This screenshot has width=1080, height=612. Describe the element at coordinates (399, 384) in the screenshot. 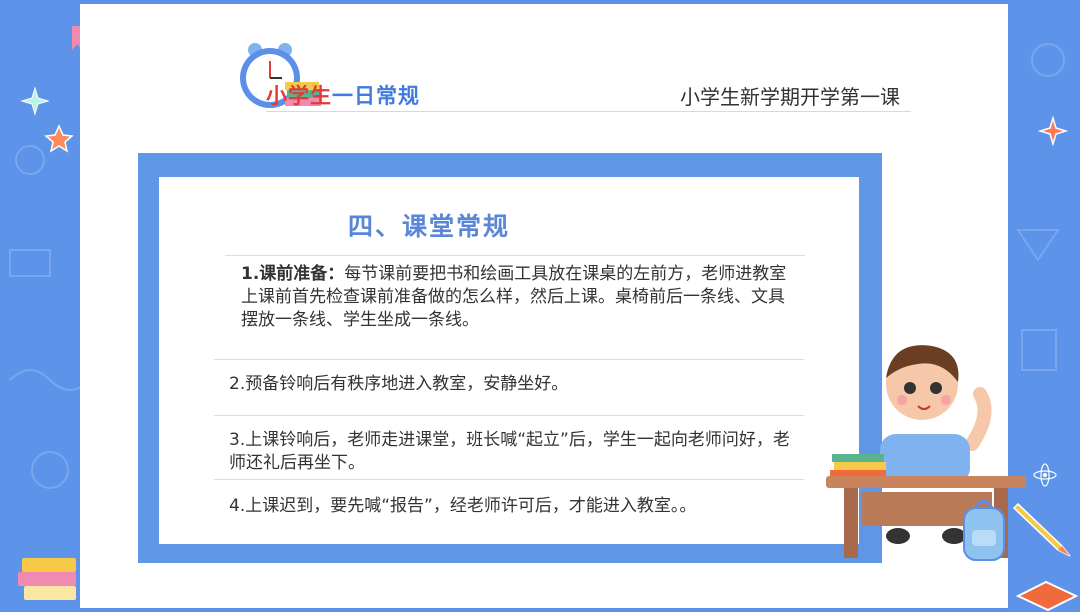

I see `rule-item-2: 2.预备铃响后有秩序地进入教室，安静坐好。` at that location.